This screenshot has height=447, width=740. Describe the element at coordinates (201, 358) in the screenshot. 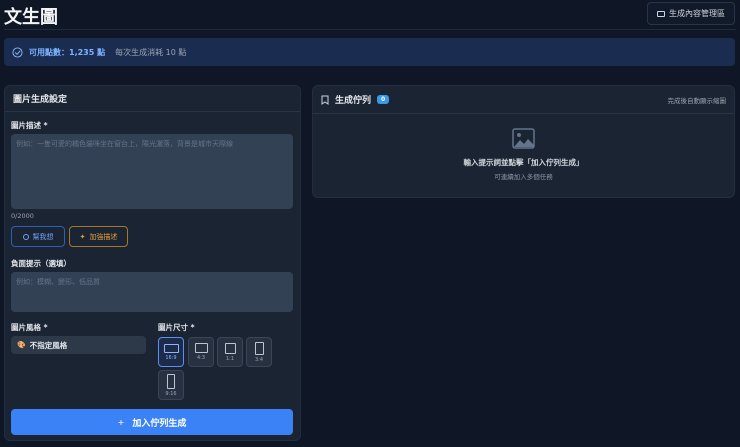

I see `size-text: 4:3` at that location.